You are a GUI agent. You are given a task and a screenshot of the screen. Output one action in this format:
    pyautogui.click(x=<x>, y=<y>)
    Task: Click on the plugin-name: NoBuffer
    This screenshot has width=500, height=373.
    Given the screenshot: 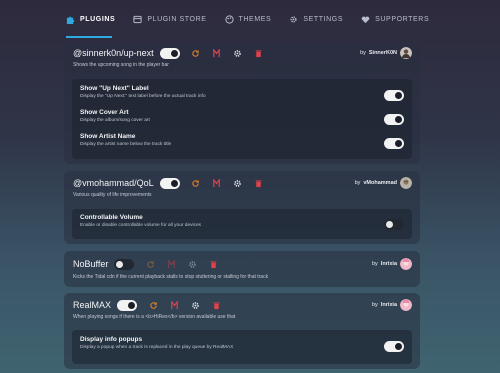 What is the action you would take?
    pyautogui.click(x=91, y=264)
    